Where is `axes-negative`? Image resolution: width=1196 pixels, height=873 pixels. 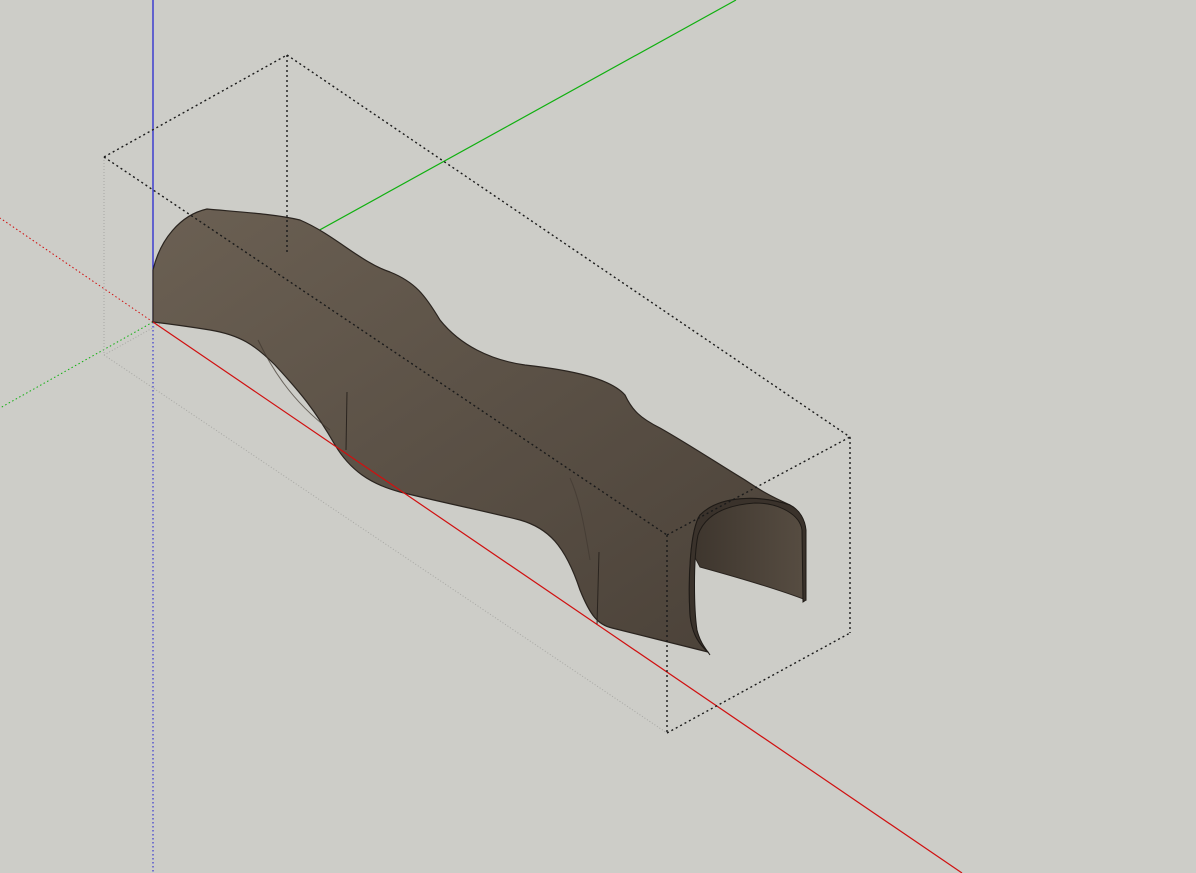 axes-negative is located at coordinates (77, 545).